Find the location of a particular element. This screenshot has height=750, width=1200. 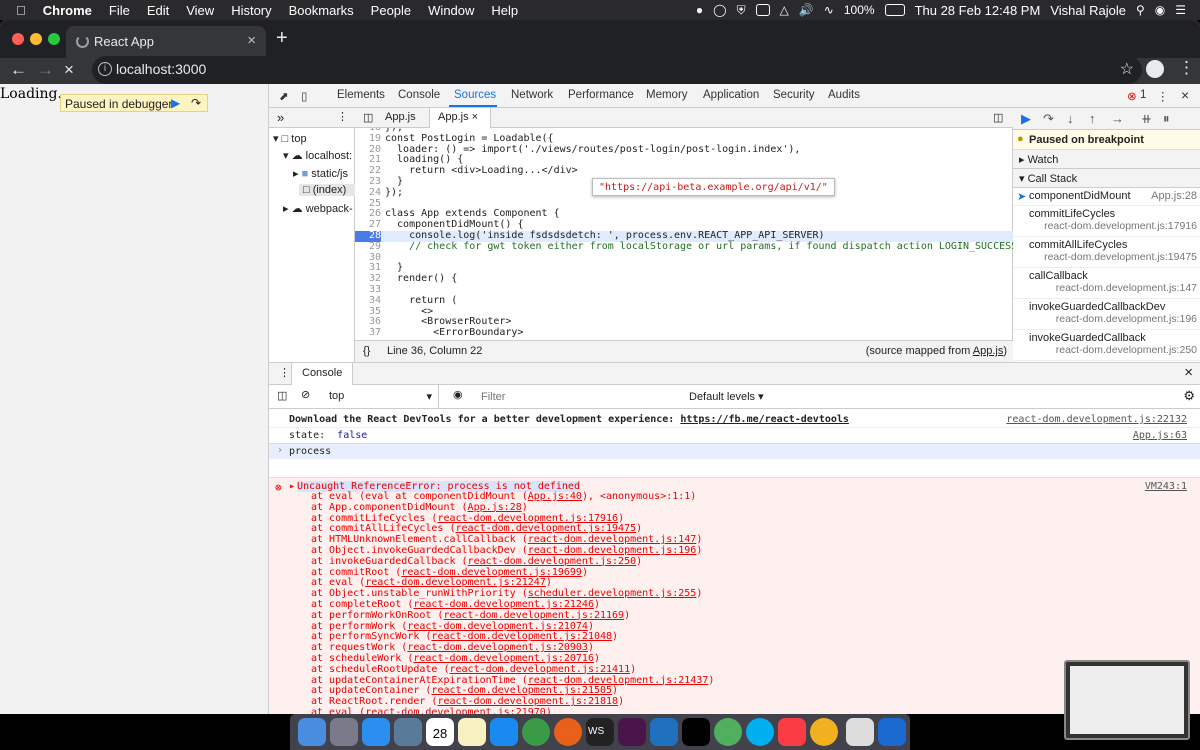

watch-section: ▸ Watch is located at coordinates (1106, 159).